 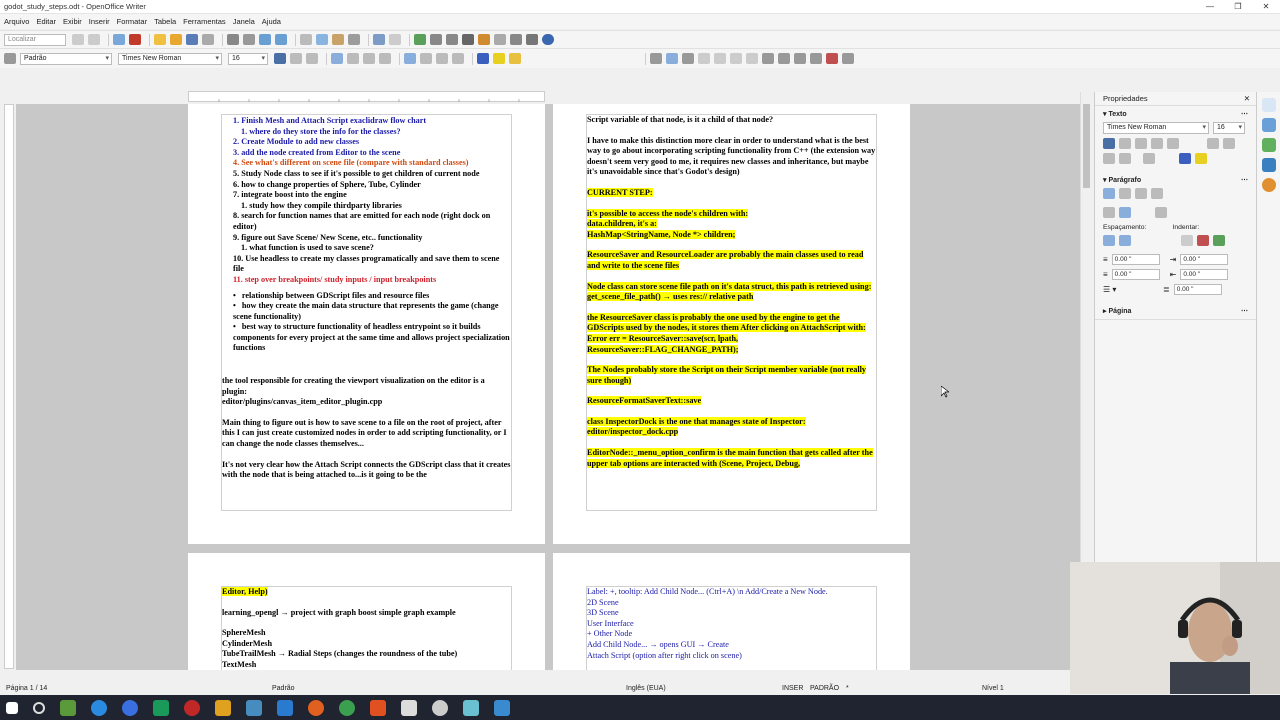 I want to click on close-button: ✕, so click(x=1266, y=7).